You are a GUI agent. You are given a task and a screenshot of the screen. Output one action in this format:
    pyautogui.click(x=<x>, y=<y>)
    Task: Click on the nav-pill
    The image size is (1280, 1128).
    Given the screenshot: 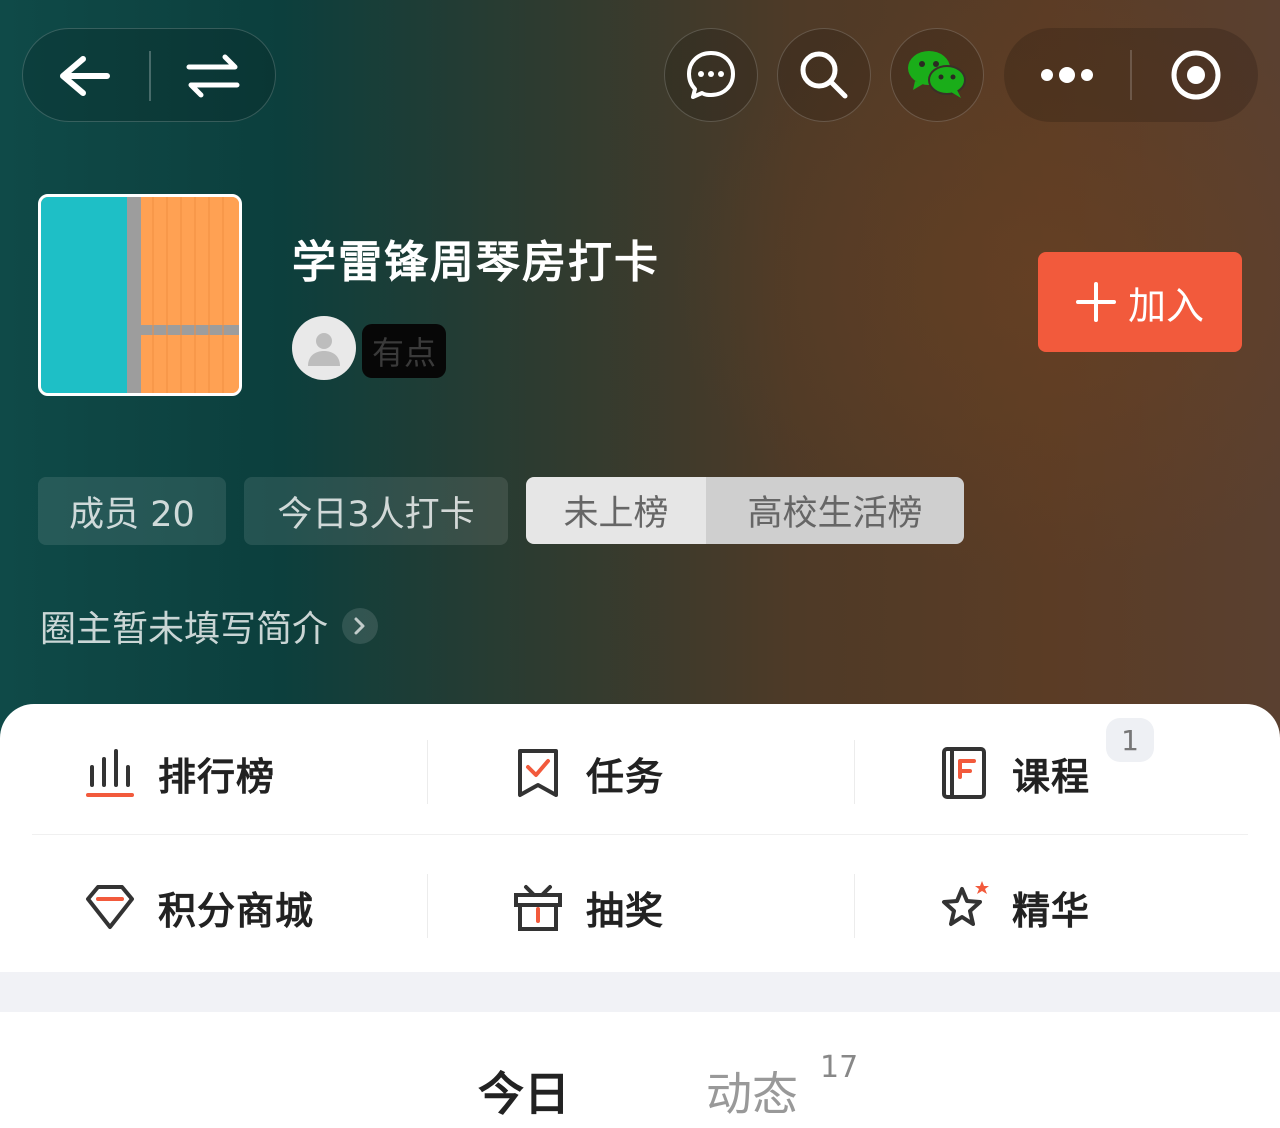 What is the action you would take?
    pyautogui.click(x=149, y=75)
    